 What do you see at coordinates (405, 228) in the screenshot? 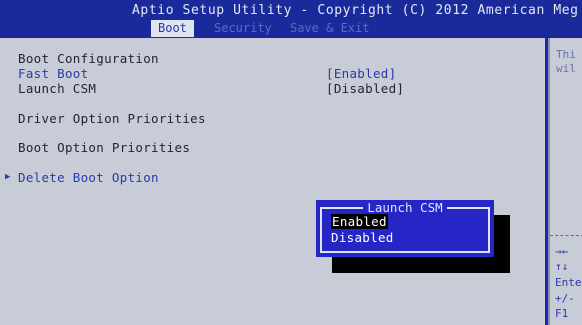
I see `launch-csm-popup: Launch CSM Enabled Disabled` at bounding box center [405, 228].